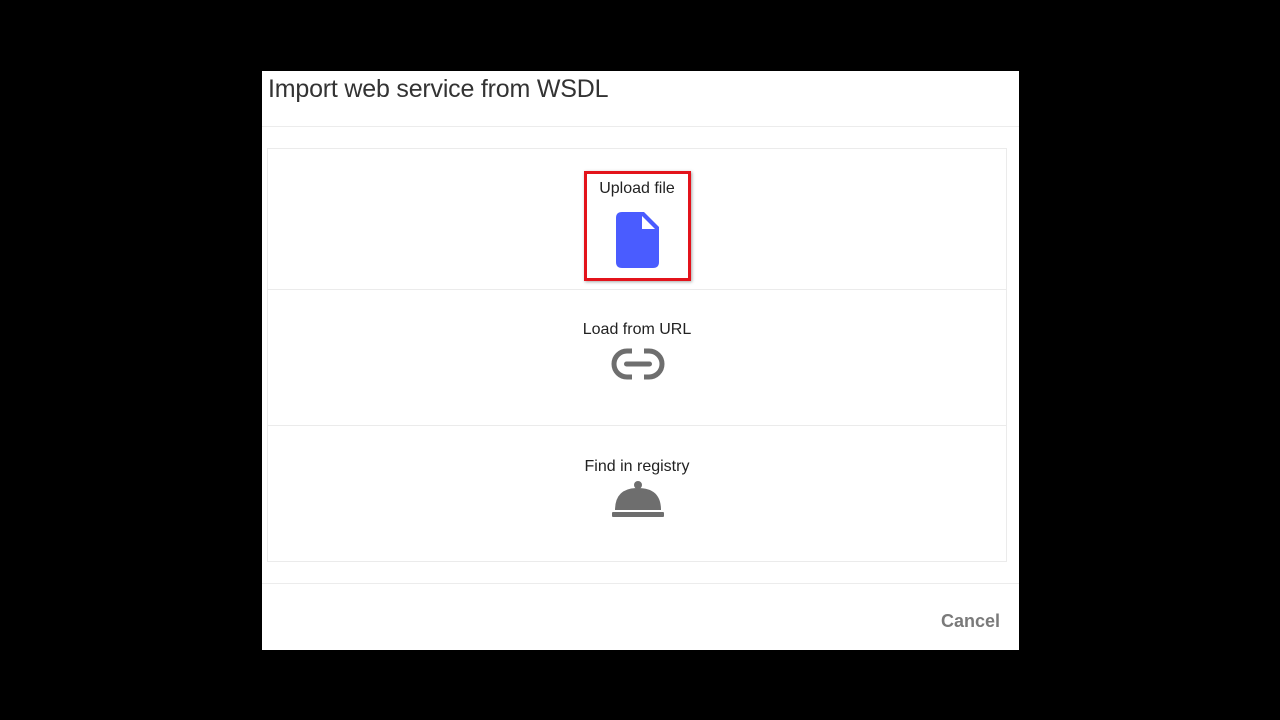 The image size is (1280, 720). What do you see at coordinates (637, 329) in the screenshot?
I see `load-from-url-label: Load from URL` at bounding box center [637, 329].